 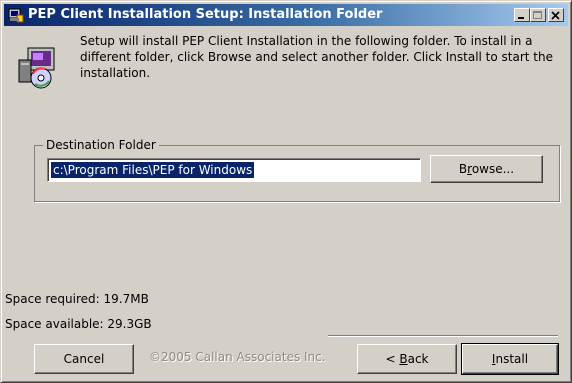 I want to click on install-label-suffix: nstall, so click(x=512, y=359).